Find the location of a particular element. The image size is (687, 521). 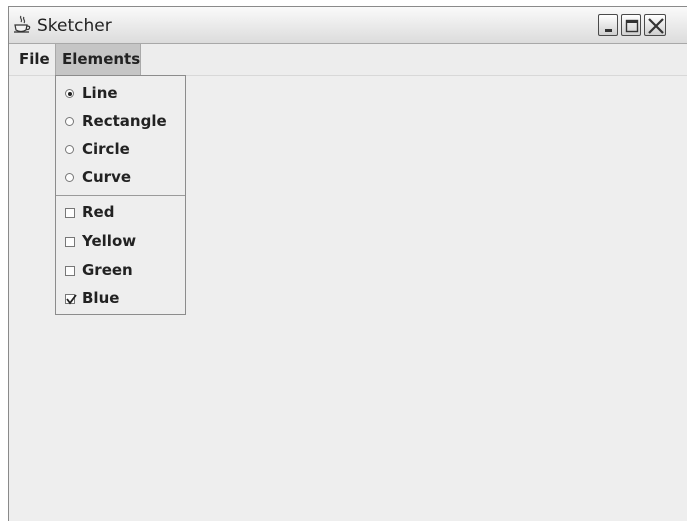

maximize-button is located at coordinates (631, 25).